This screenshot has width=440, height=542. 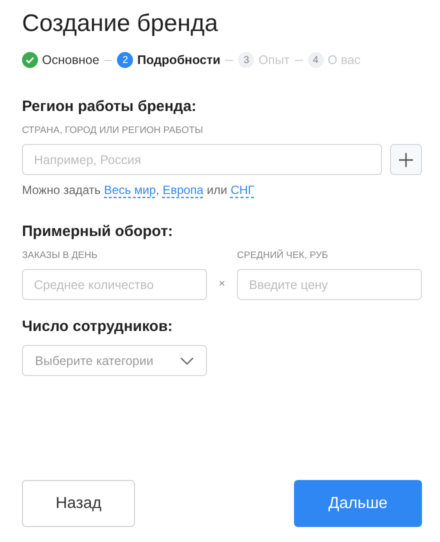 I want to click on field-label: ЗАКАЗЫ В ДЕНЬ, so click(x=60, y=255).